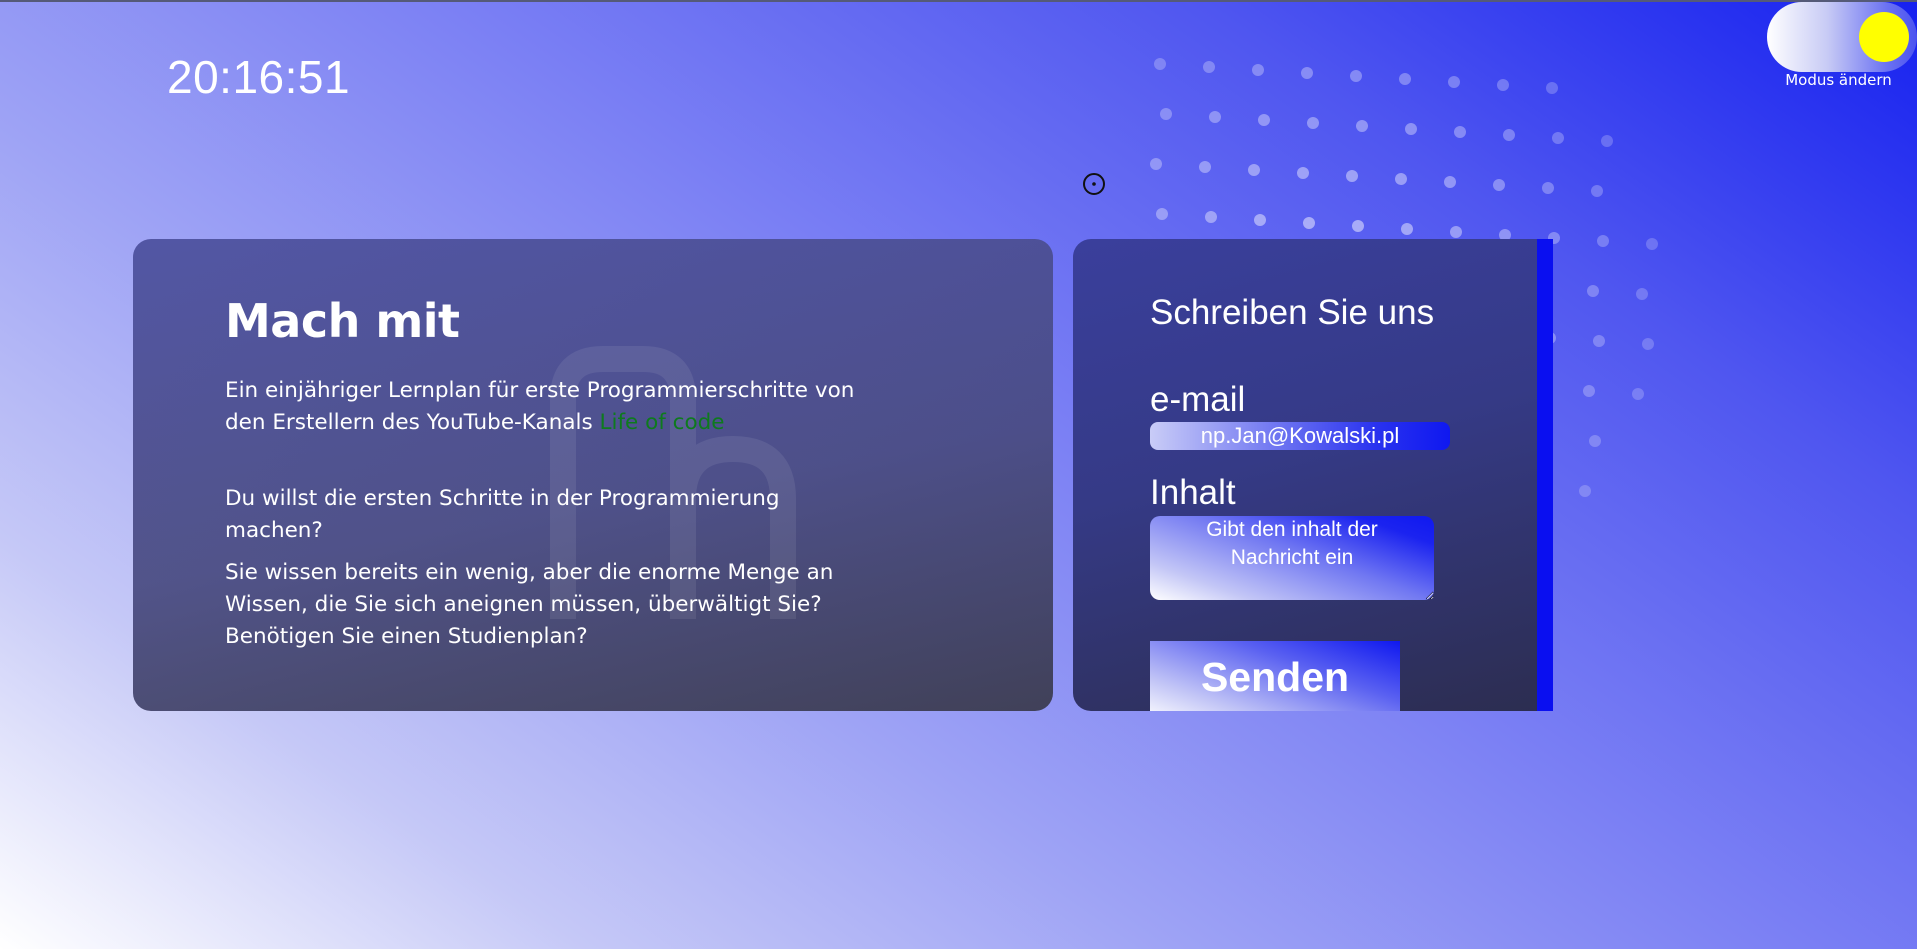 The image size is (1917, 949). What do you see at coordinates (958, 1) in the screenshot?
I see `top-border` at bounding box center [958, 1].